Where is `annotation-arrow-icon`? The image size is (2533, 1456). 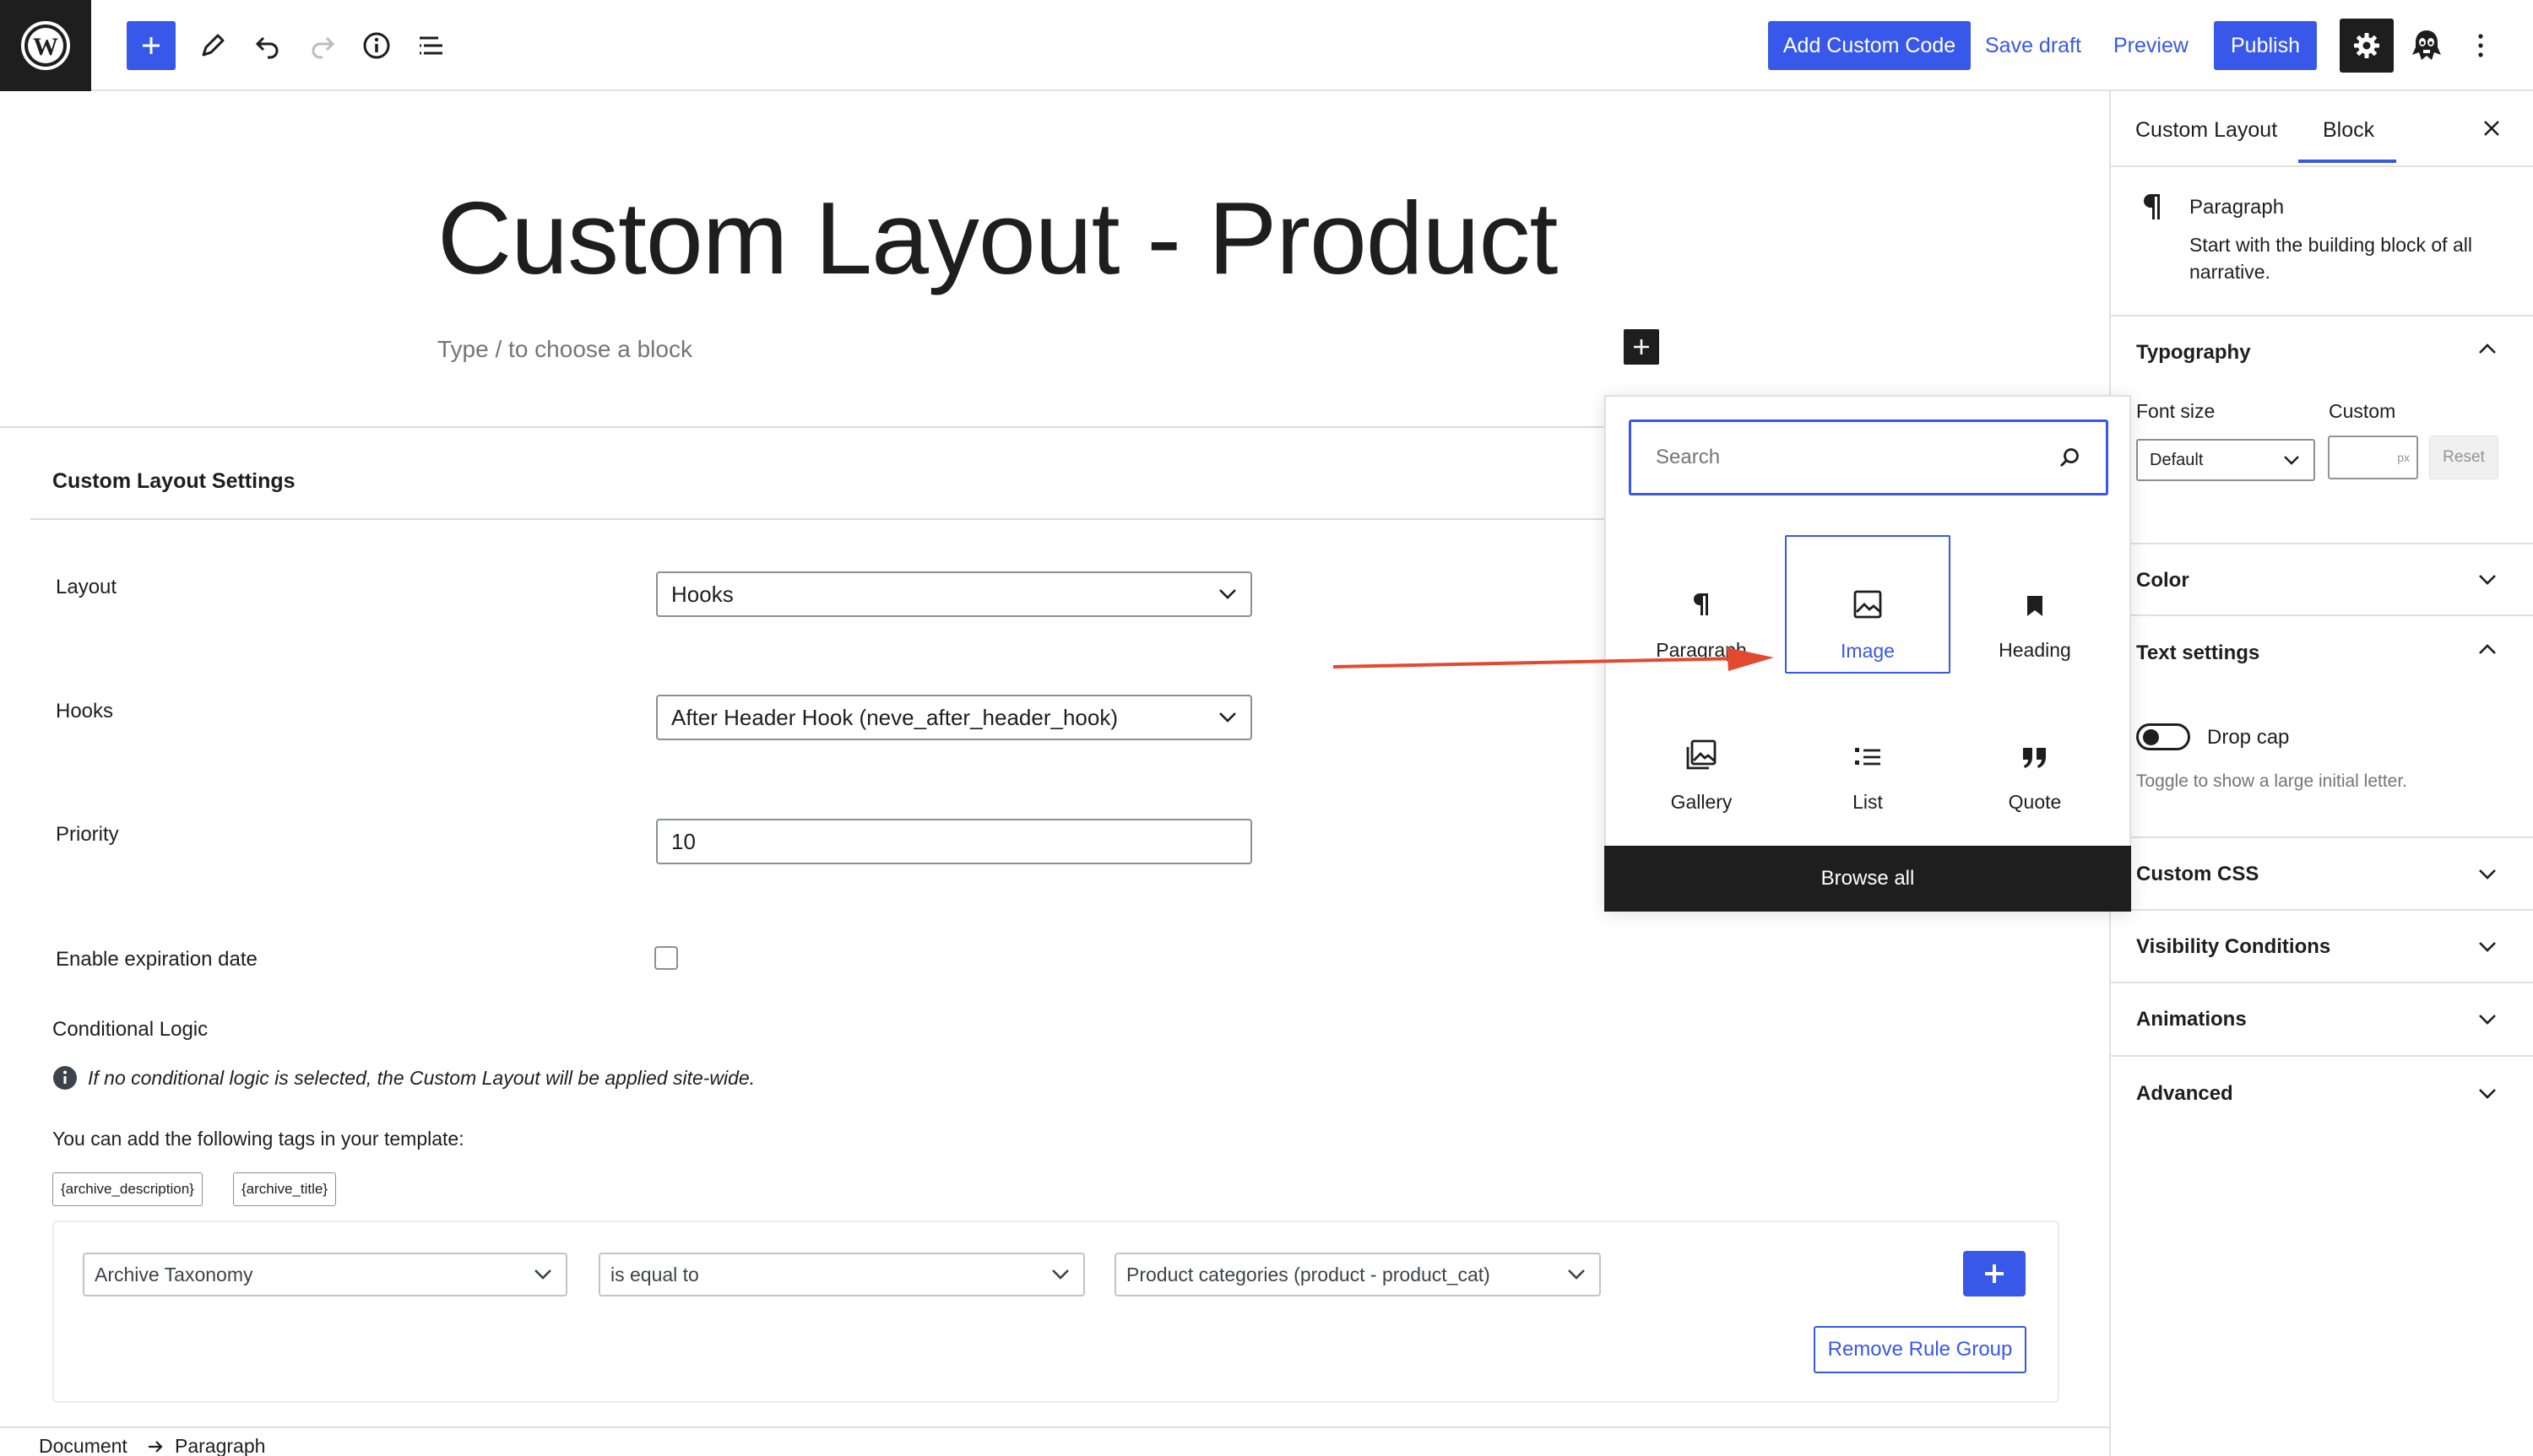 annotation-arrow-icon is located at coordinates (1553, 659).